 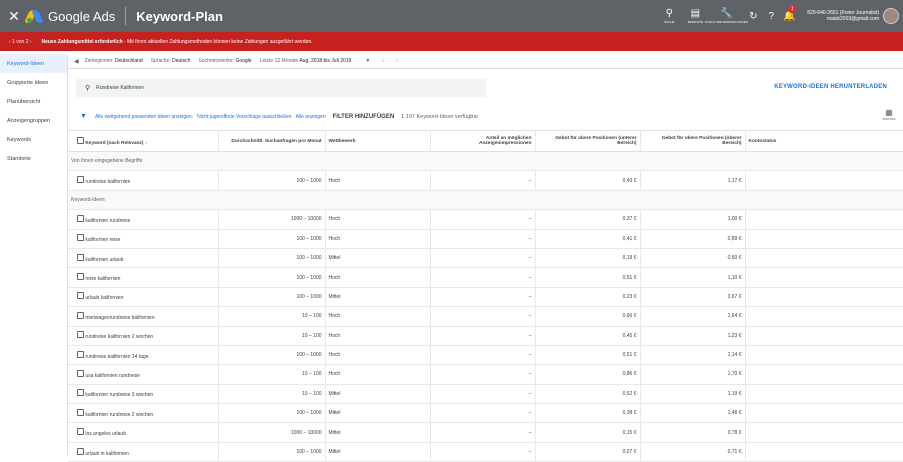 I want to click on chevron-left-icon: ‹, so click(x=10, y=42).